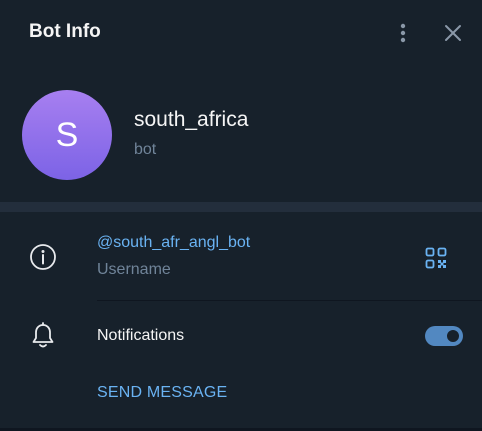 This screenshot has height=431, width=482. Describe the element at coordinates (453, 336) in the screenshot. I see `toggle-knob` at that location.